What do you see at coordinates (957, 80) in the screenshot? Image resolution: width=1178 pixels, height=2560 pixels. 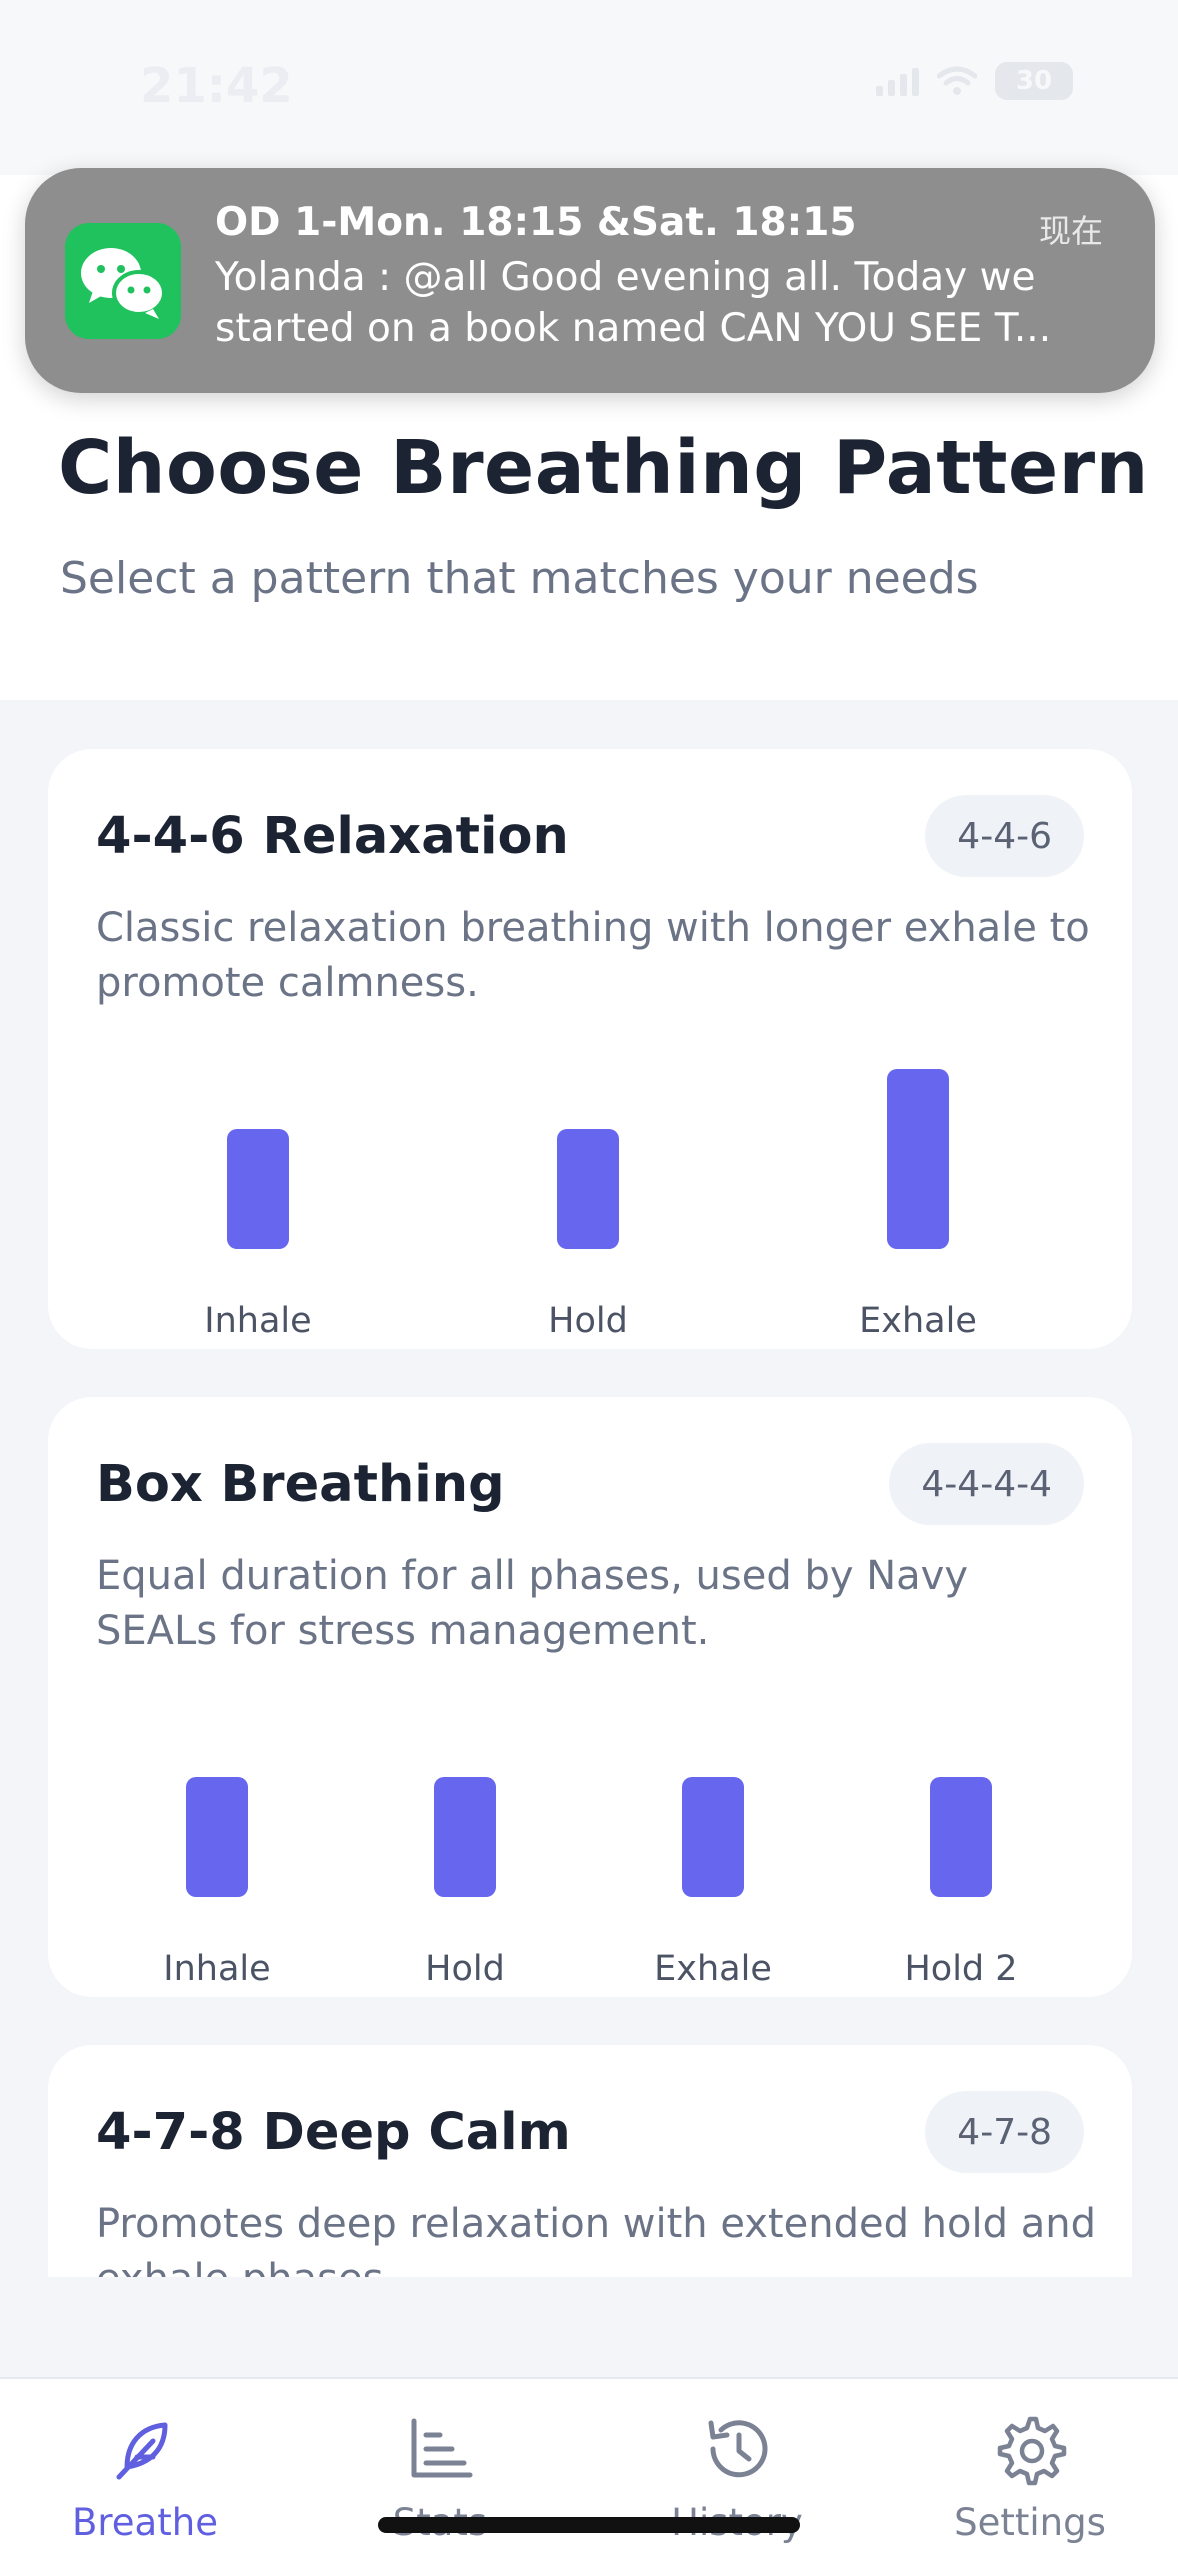 I see `wifi-icon` at bounding box center [957, 80].